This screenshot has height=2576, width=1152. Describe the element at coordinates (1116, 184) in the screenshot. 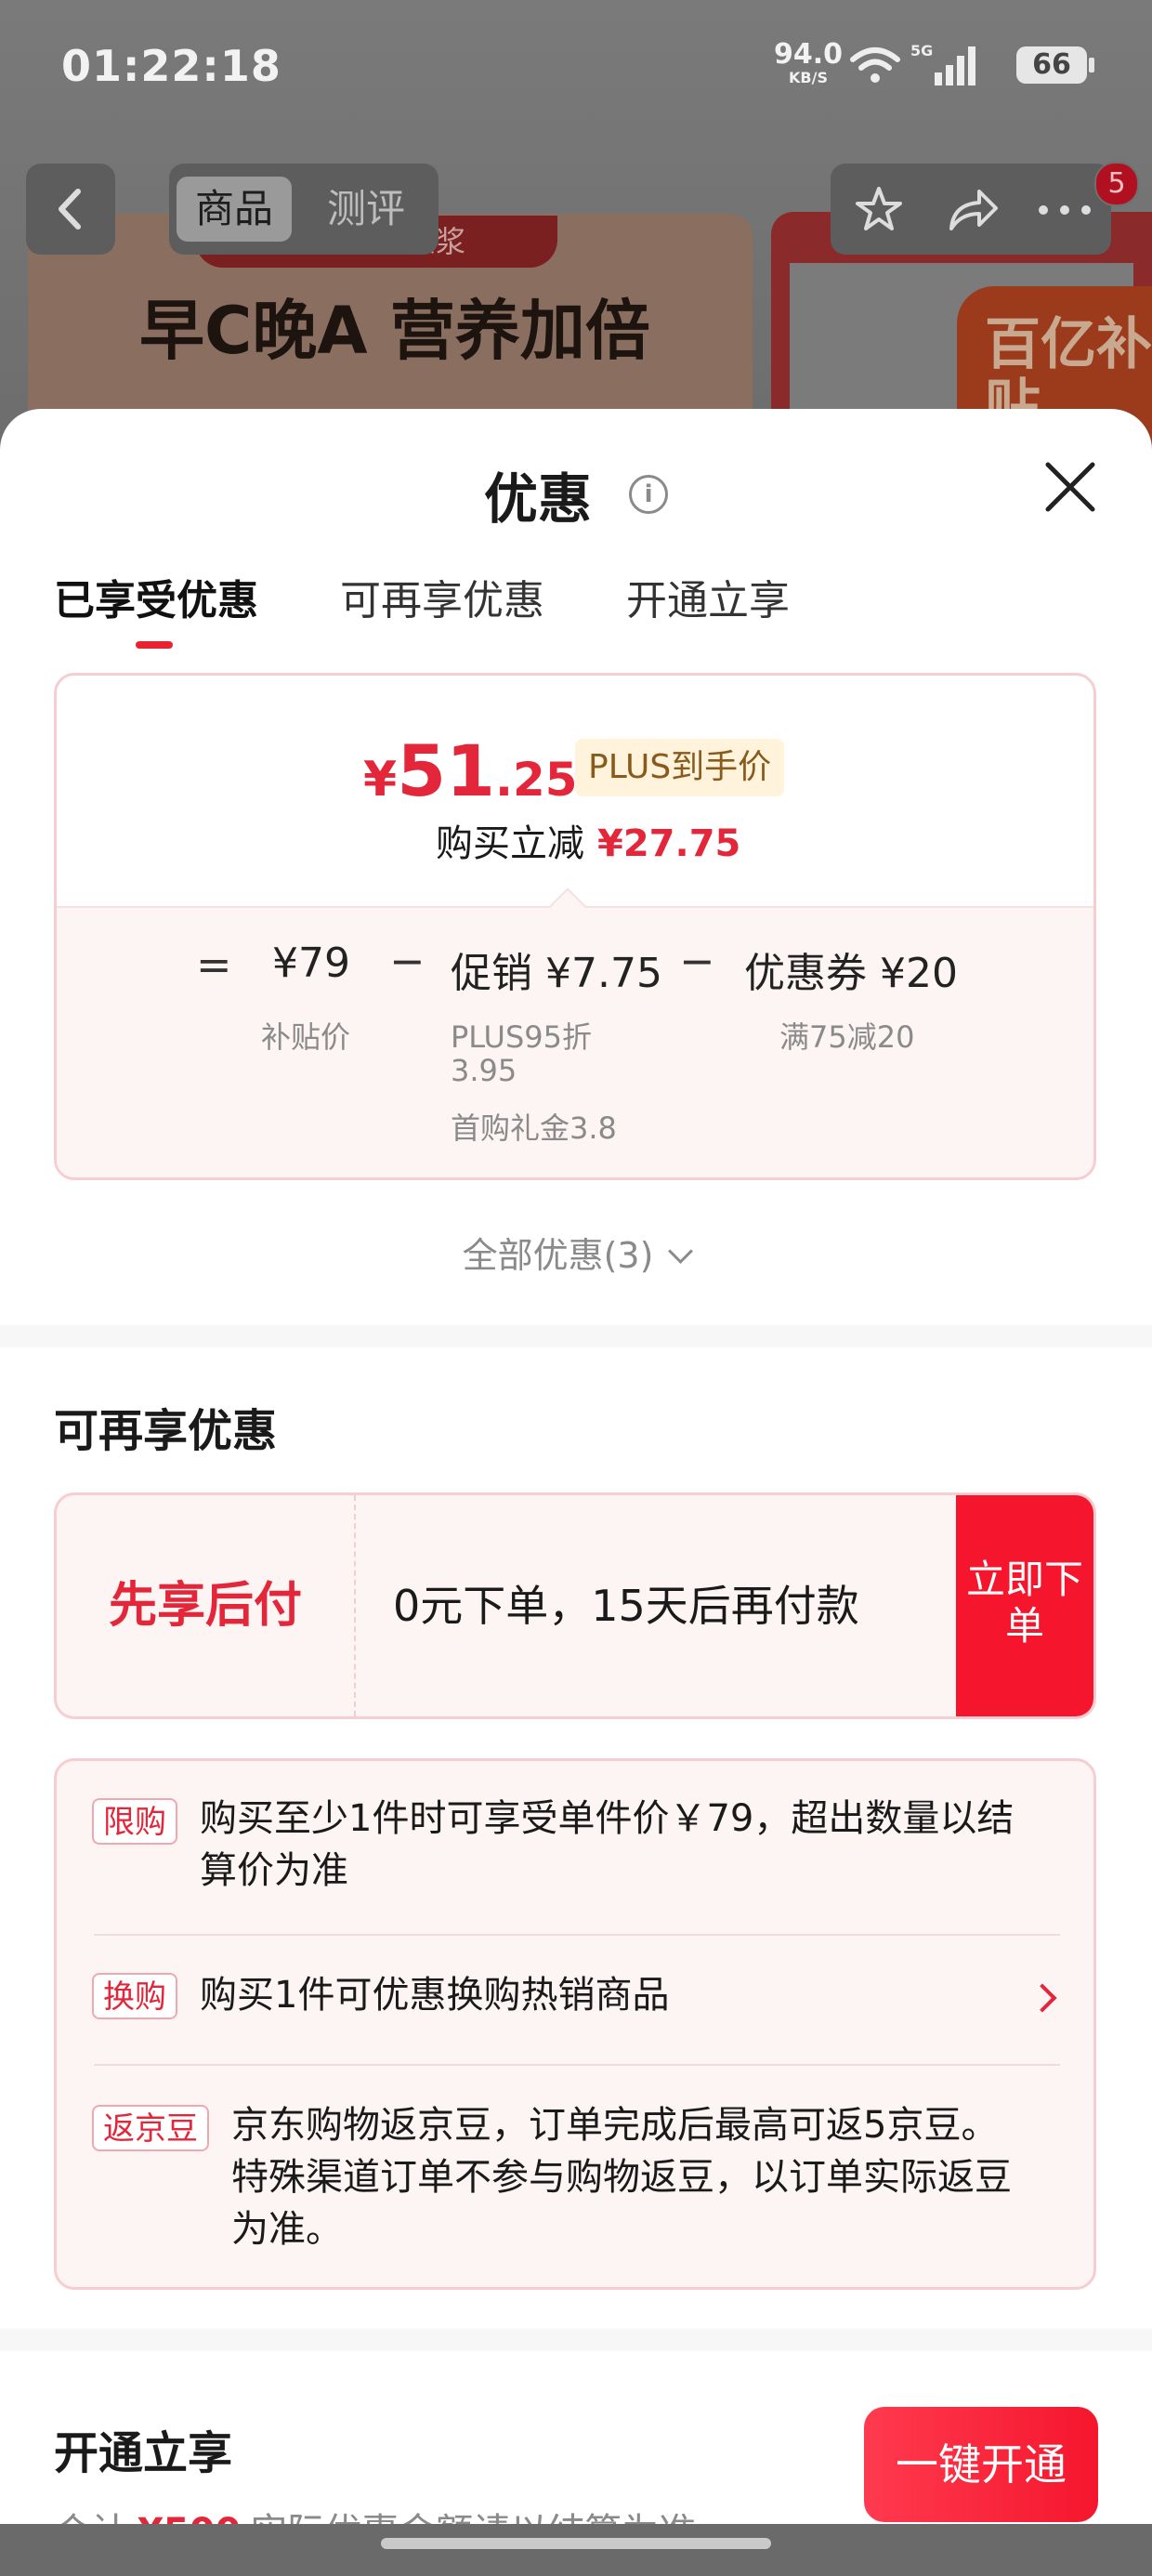

I see `notification-badge: 5` at that location.